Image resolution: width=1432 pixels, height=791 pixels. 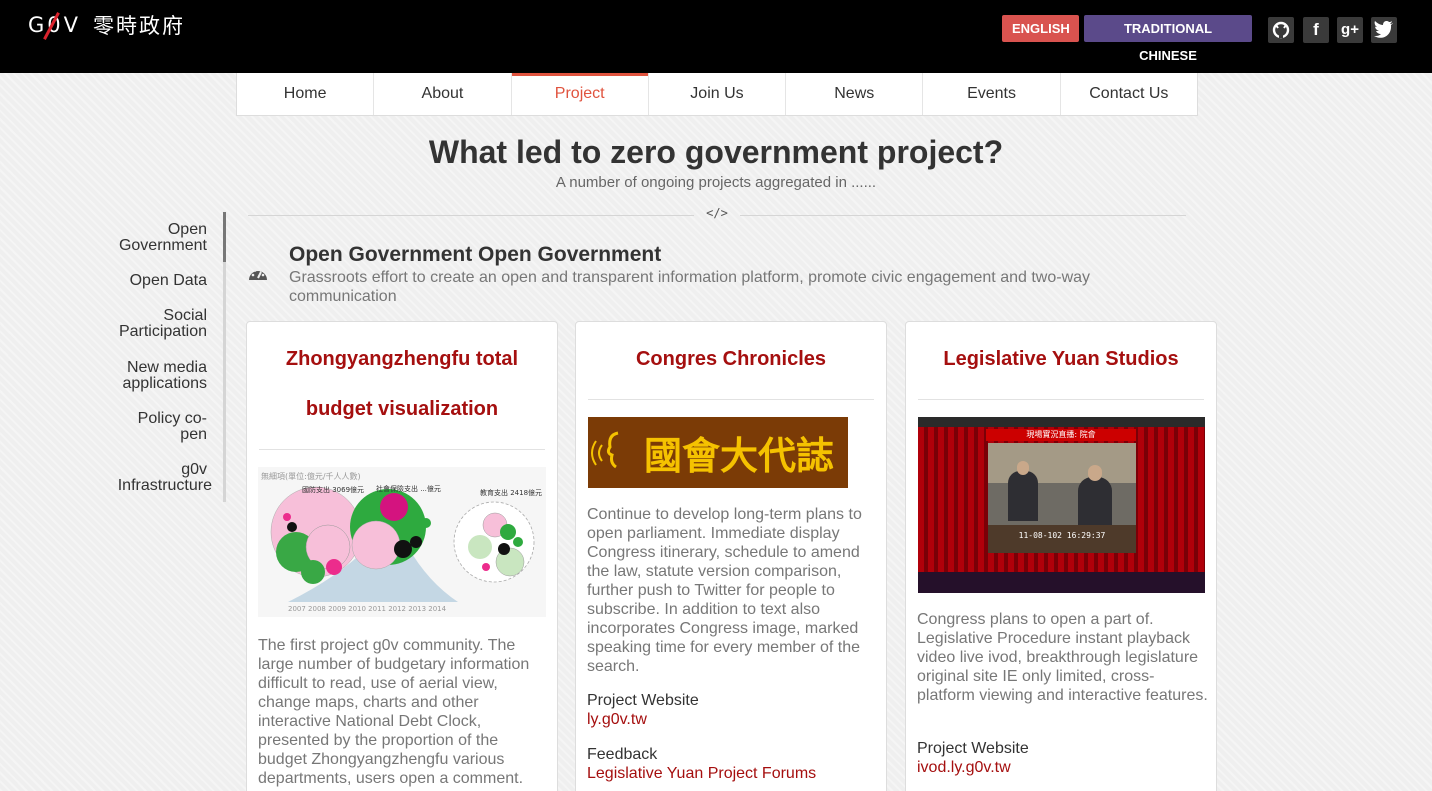 What do you see at coordinates (1384, 30) in the screenshot?
I see `twitter-icon` at bounding box center [1384, 30].